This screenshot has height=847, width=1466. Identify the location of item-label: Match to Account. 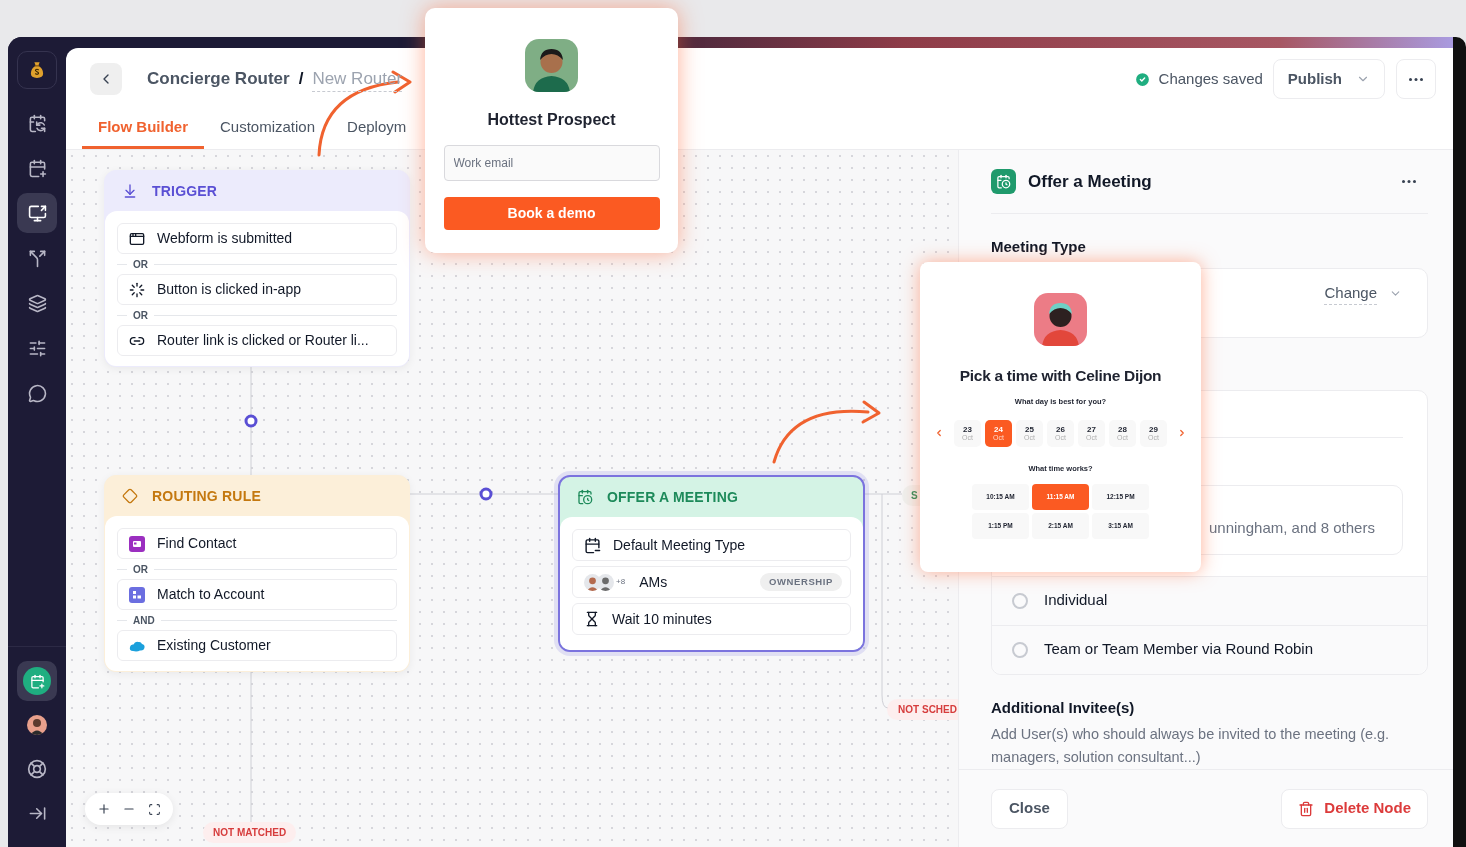
(211, 594).